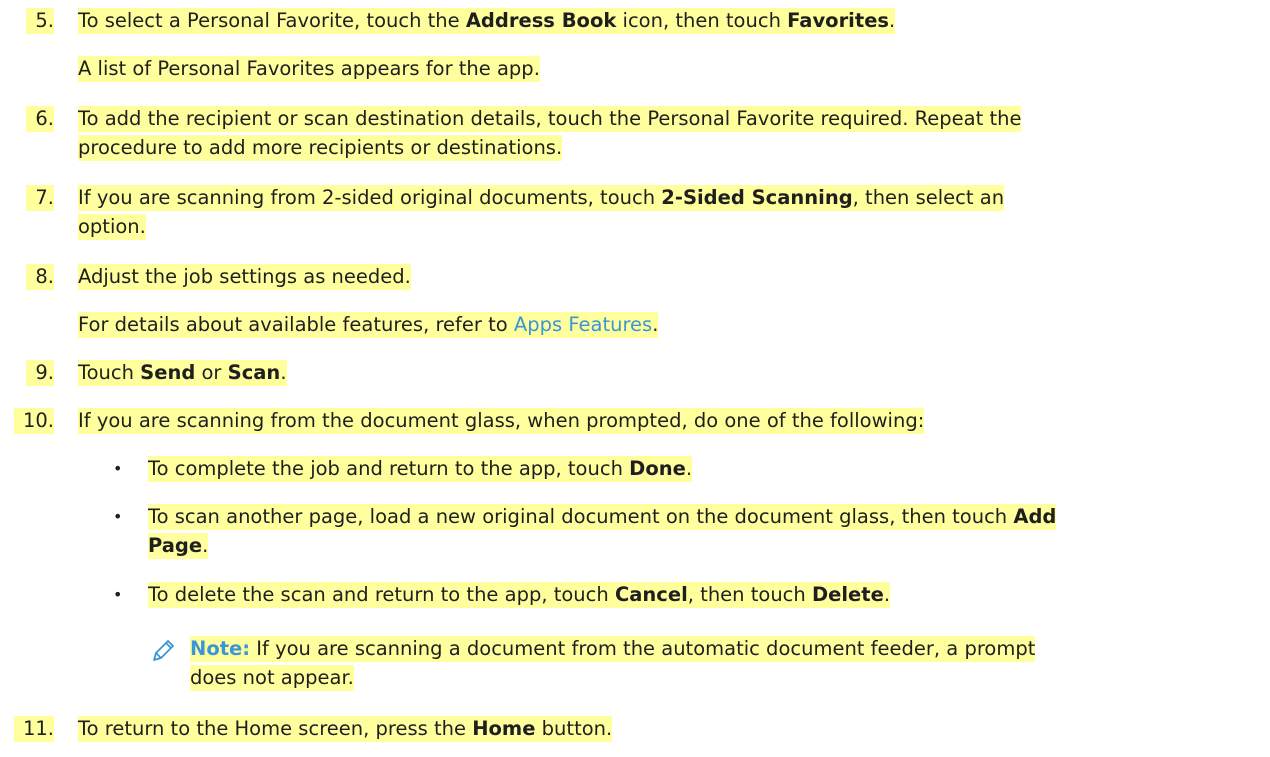 Image resolution: width=1270 pixels, height=757 pixels. What do you see at coordinates (275, 728) in the screenshot?
I see `text-segment: To return to the Home screen, press the` at bounding box center [275, 728].